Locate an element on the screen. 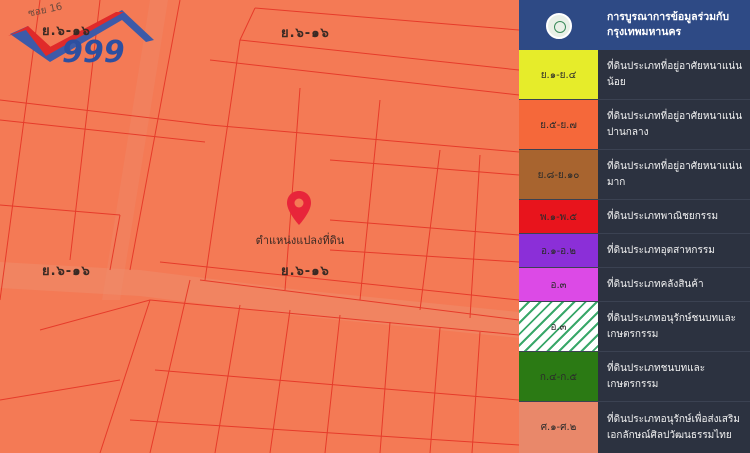 The width and height of the screenshot is (750, 453). legend-item: ก.๔-ก.๕ ที่ดินประเภทชนบทและเกษตรกรรม is located at coordinates (634, 377).